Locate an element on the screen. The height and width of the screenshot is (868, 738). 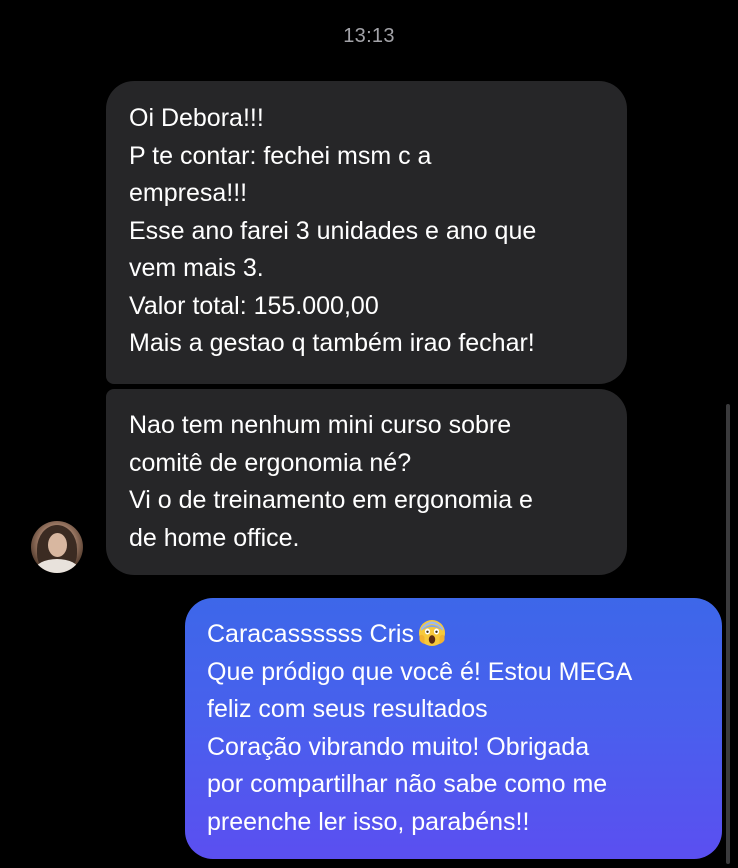
avatar-face is located at coordinates (57, 545).